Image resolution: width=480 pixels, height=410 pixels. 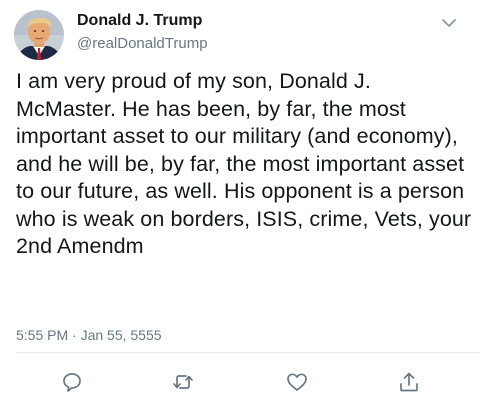 What do you see at coordinates (409, 382) in the screenshot?
I see `share-icon` at bounding box center [409, 382].